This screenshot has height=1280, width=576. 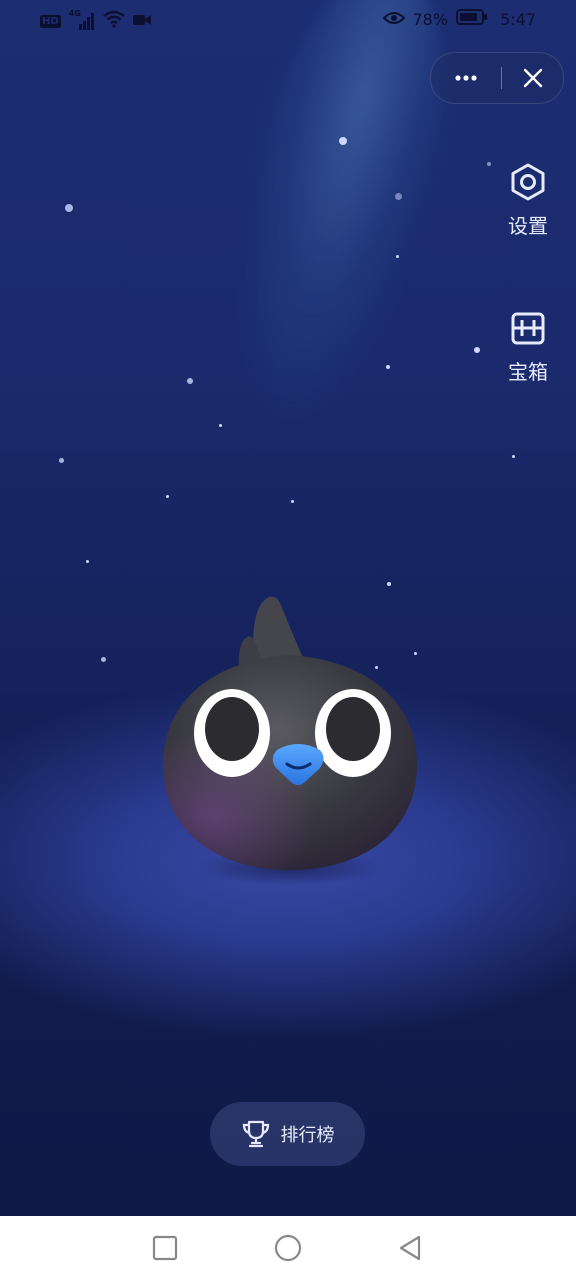 I want to click on wifi-icon, so click(x=113, y=21).